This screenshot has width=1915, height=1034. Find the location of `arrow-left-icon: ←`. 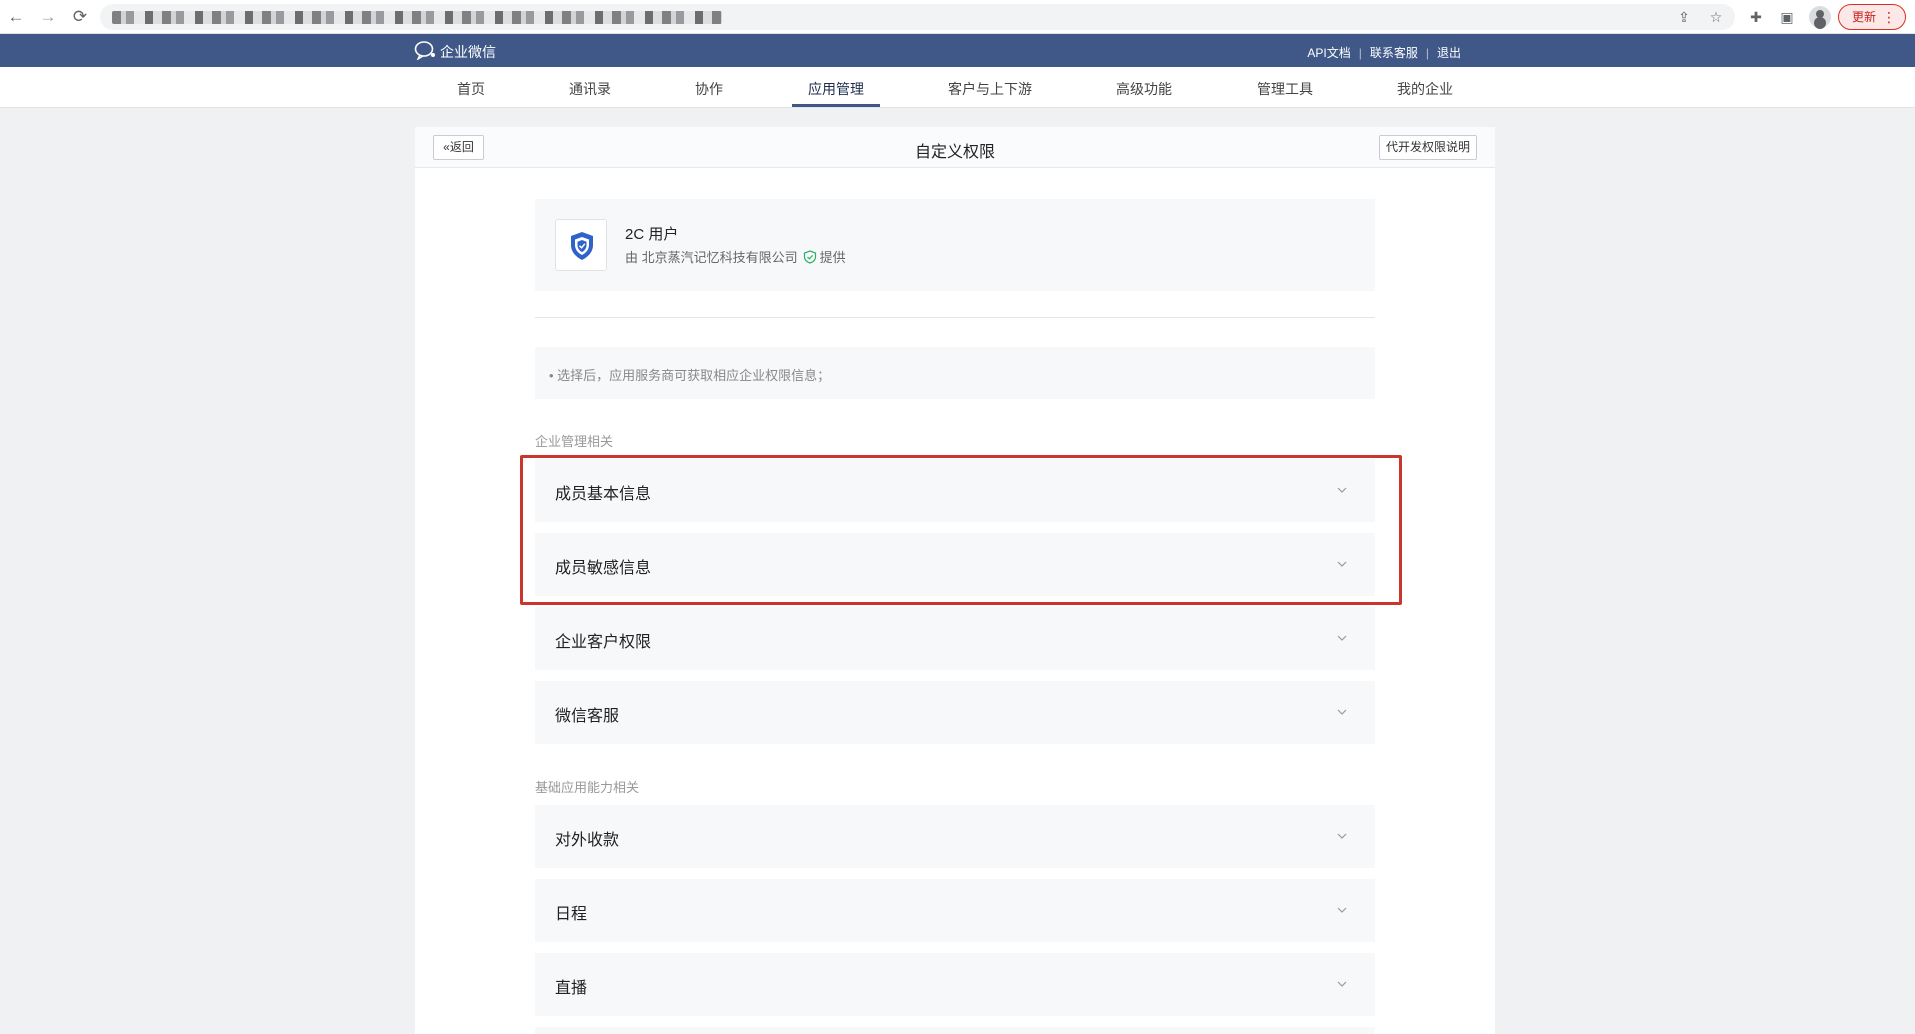

arrow-left-icon: ← is located at coordinates (16, 17).